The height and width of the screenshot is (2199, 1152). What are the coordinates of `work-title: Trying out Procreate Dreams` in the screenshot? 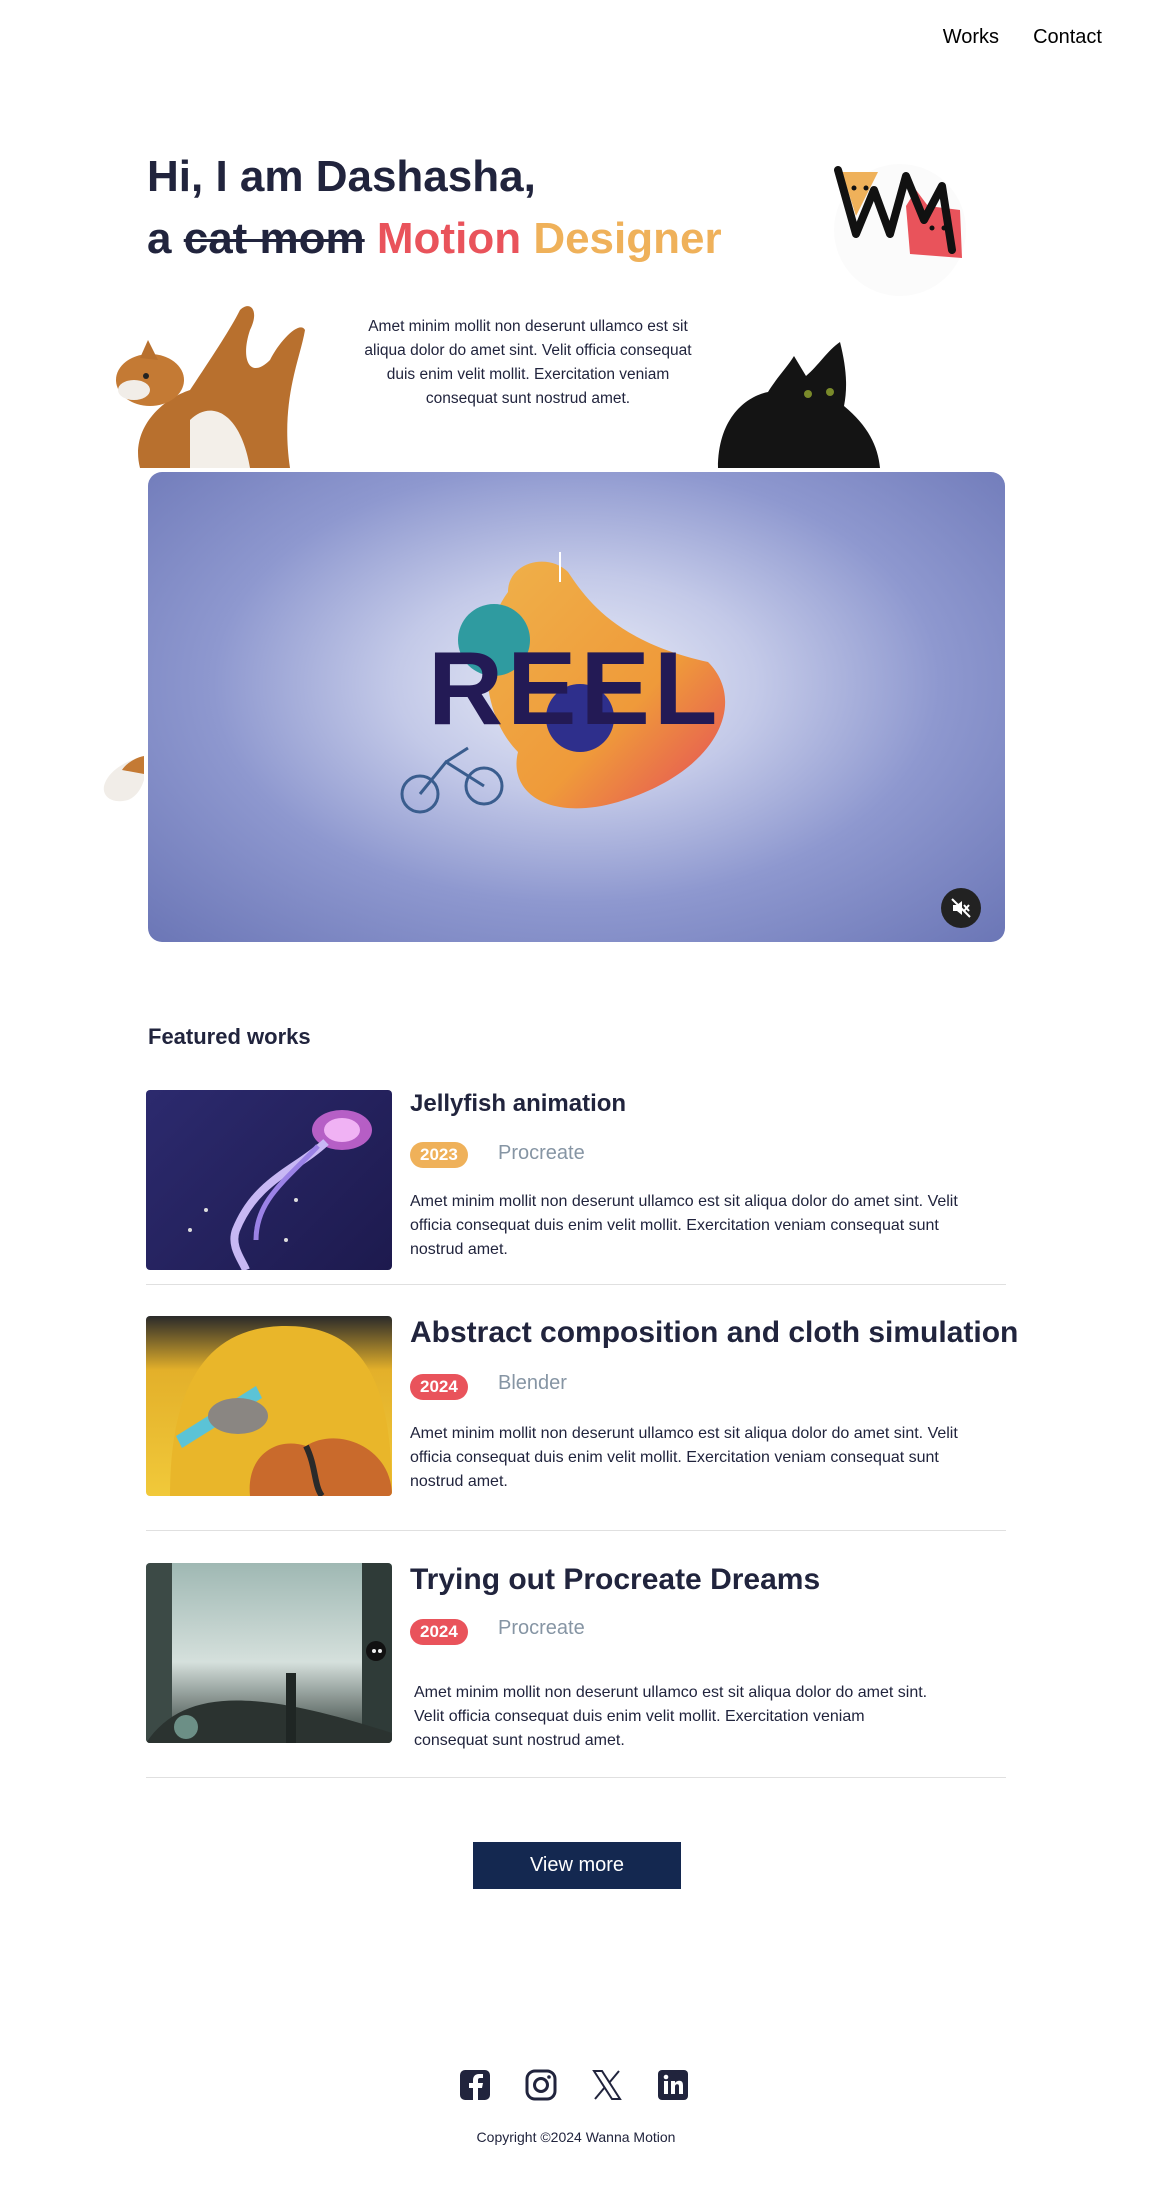 It's located at (615, 1580).